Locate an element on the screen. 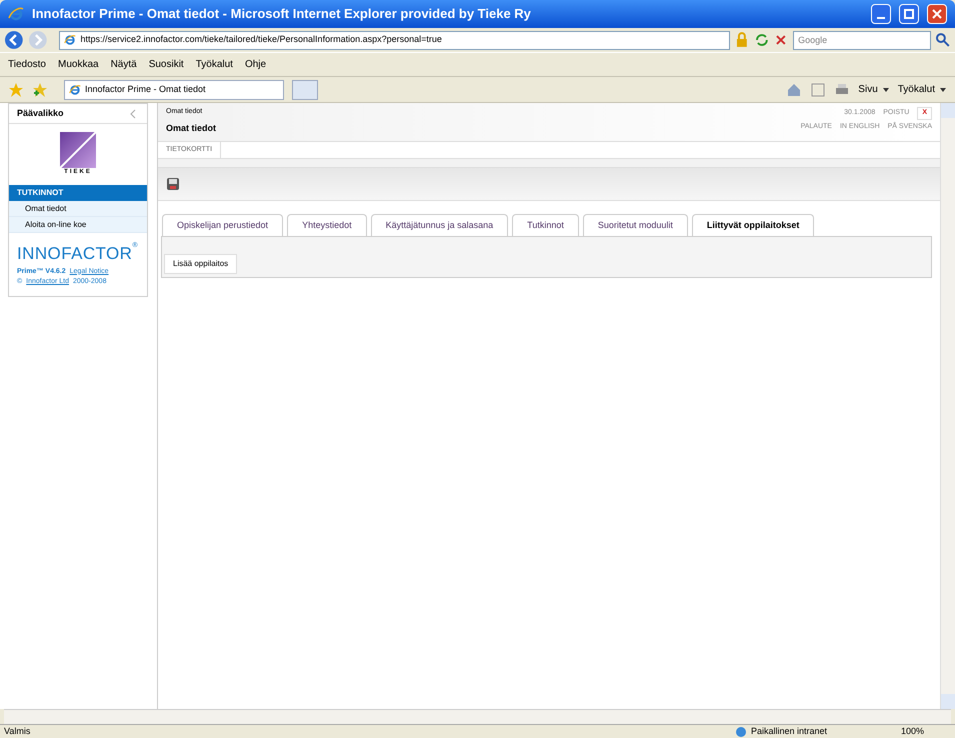 The width and height of the screenshot is (955, 738). menu-item: Työkalut is located at coordinates (214, 64).